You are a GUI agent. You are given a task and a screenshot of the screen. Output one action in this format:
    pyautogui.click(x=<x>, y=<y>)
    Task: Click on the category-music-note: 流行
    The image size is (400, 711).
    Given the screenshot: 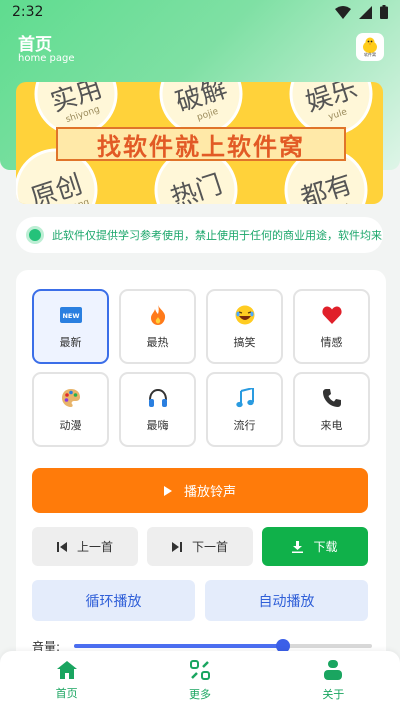 What is the action you would take?
    pyautogui.click(x=244, y=409)
    